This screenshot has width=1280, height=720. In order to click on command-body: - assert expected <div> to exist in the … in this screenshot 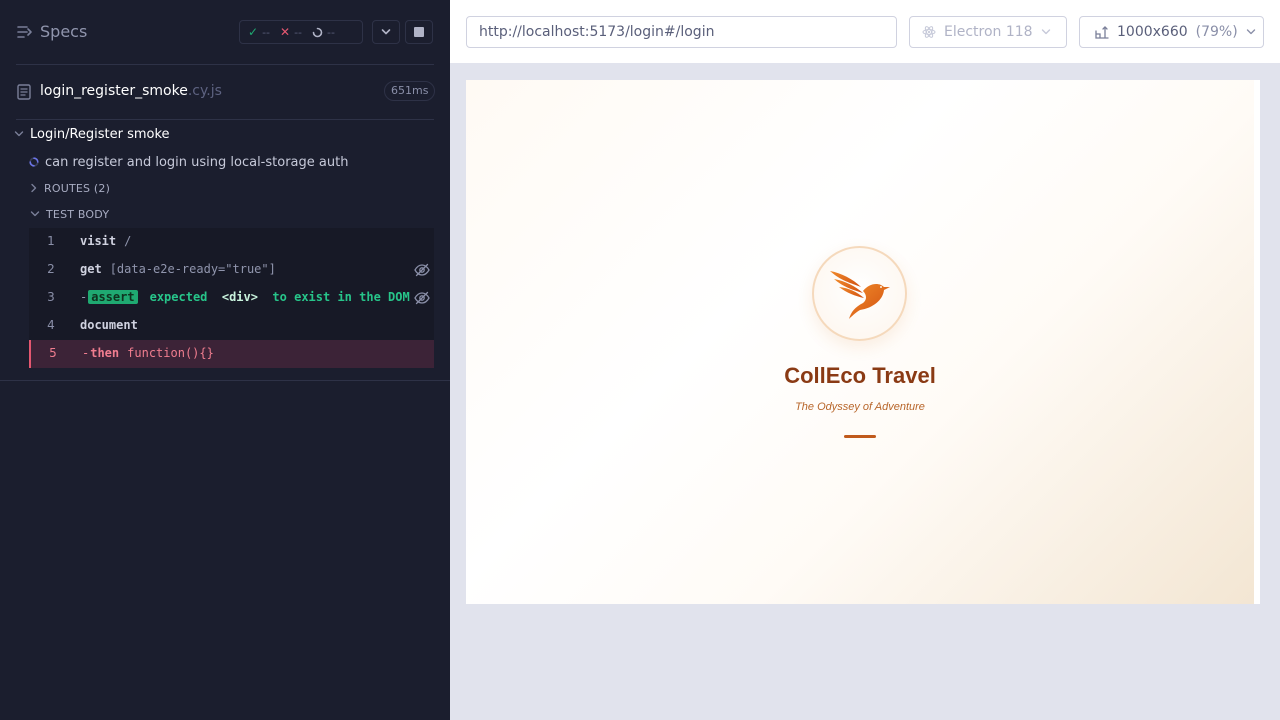, I will do `click(245, 297)`.